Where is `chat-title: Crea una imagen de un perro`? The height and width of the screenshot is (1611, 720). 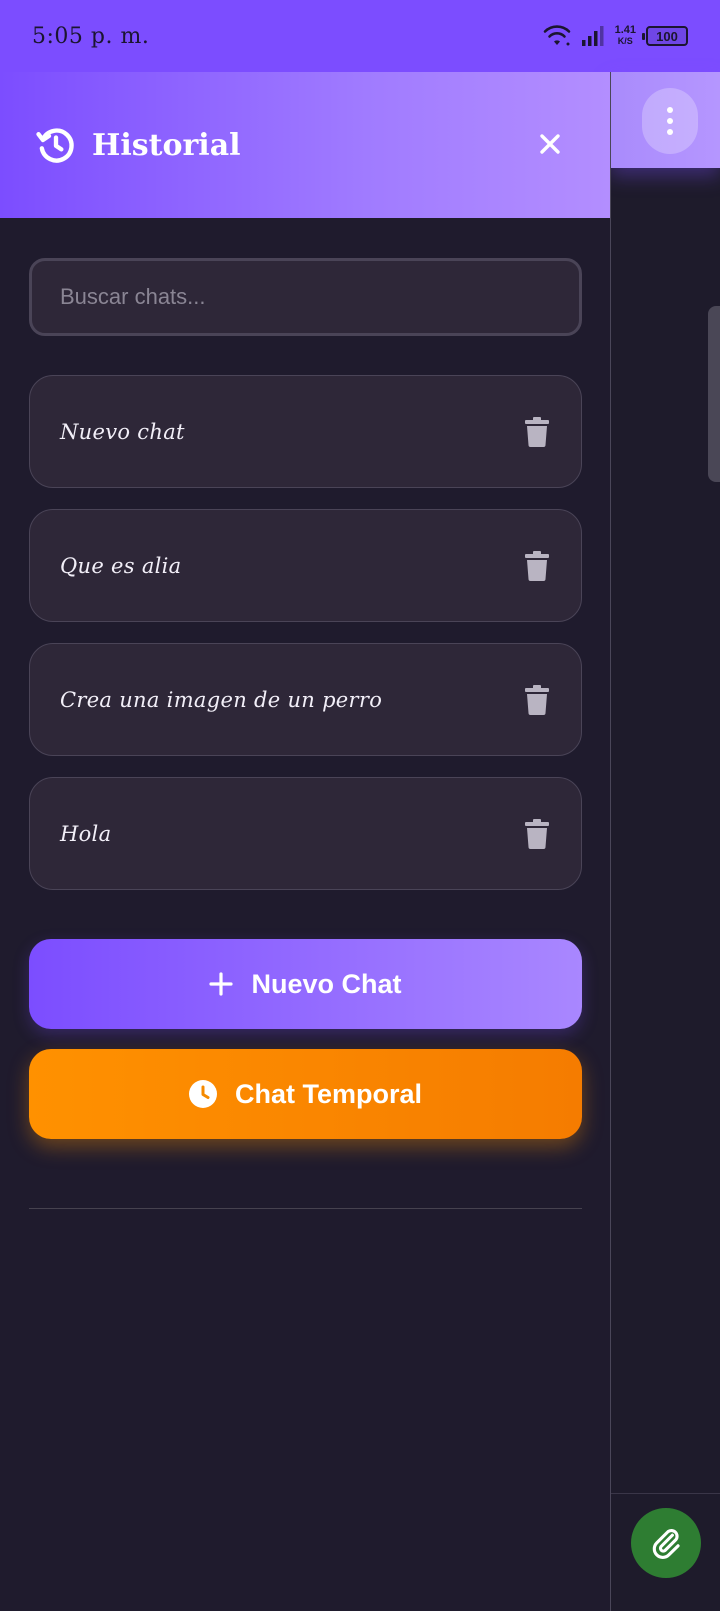 chat-title: Crea una imagen de un perro is located at coordinates (221, 699).